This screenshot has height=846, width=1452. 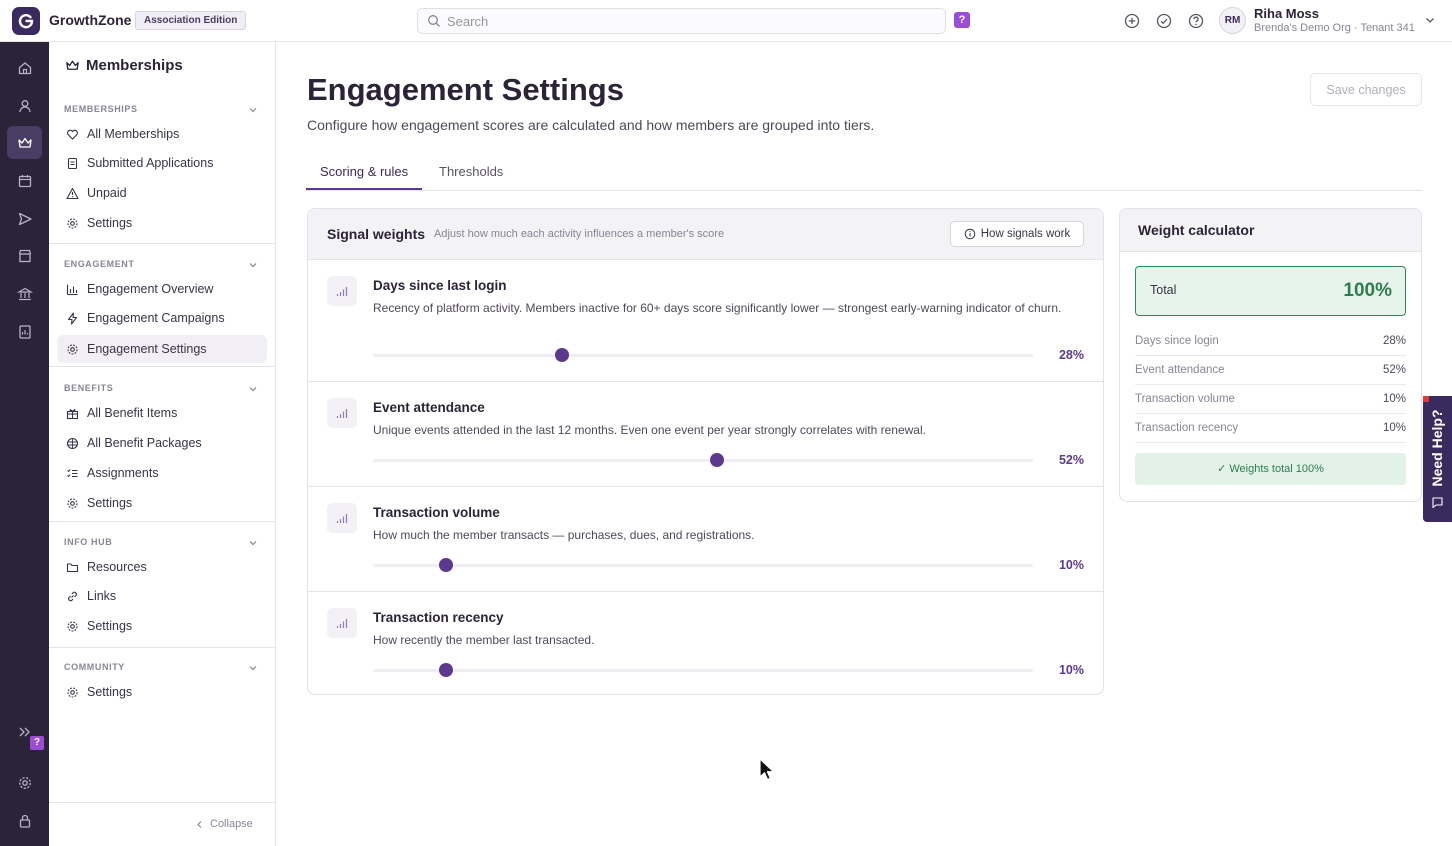 What do you see at coordinates (72, 568) in the screenshot?
I see `folder-icon` at bounding box center [72, 568].